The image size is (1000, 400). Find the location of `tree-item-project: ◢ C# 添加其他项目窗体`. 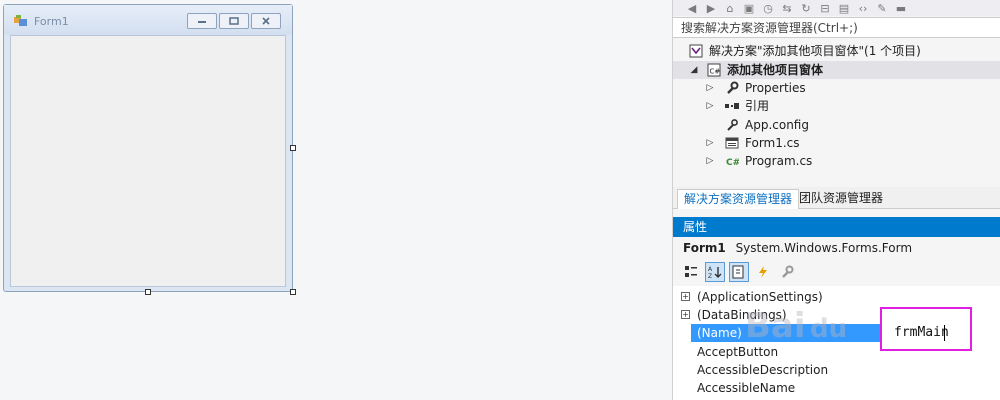

tree-item-project: ◢ C# 添加其他项目窗体 is located at coordinates (836, 70).